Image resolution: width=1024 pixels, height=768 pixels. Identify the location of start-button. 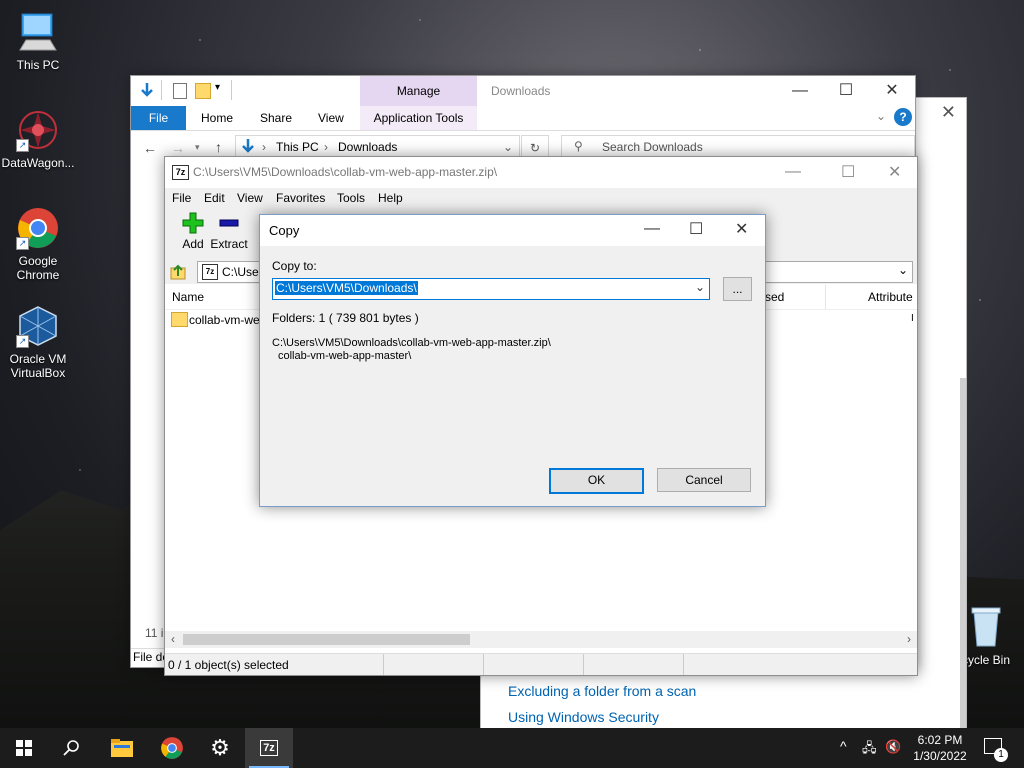
(24, 748).